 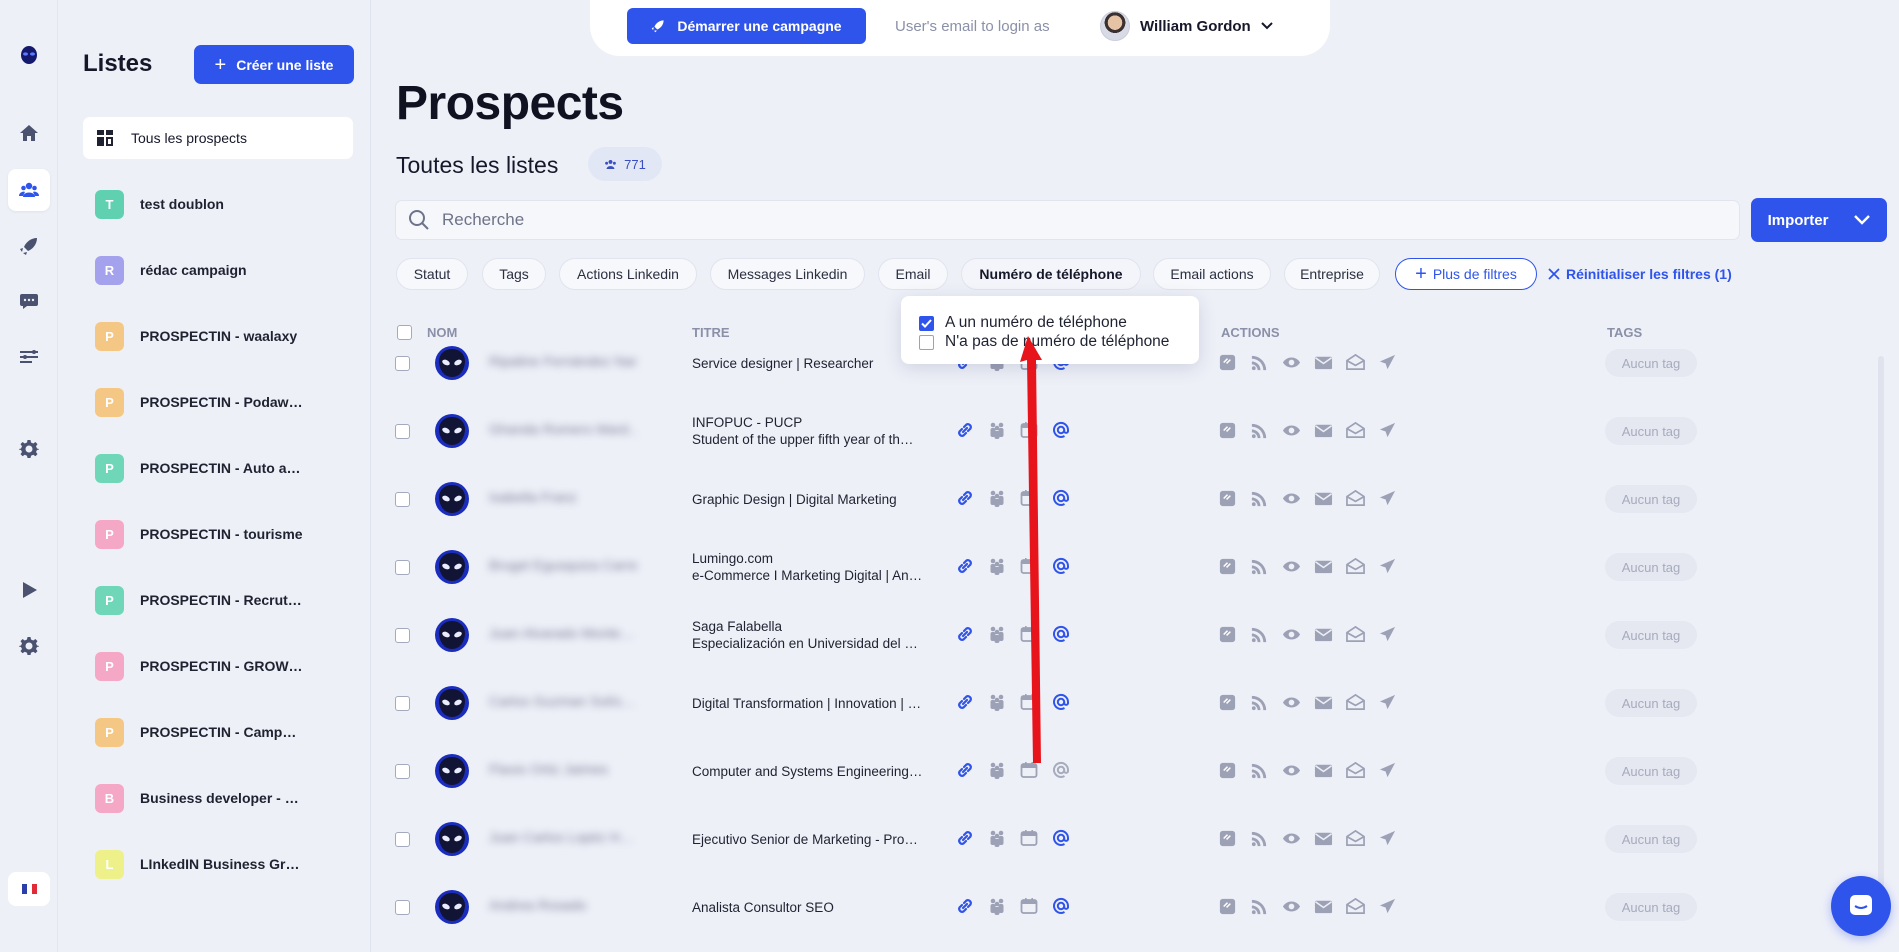 I want to click on french-flag-icon, so click(x=29, y=889).